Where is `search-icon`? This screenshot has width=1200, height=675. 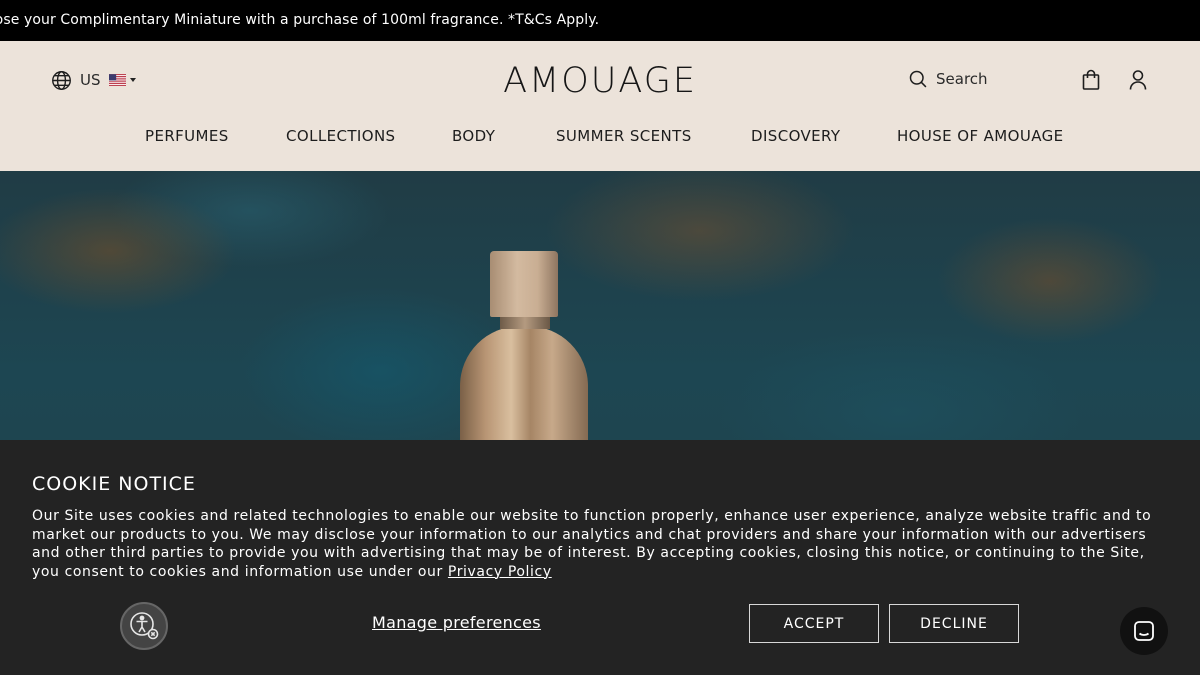
search-icon is located at coordinates (918, 79).